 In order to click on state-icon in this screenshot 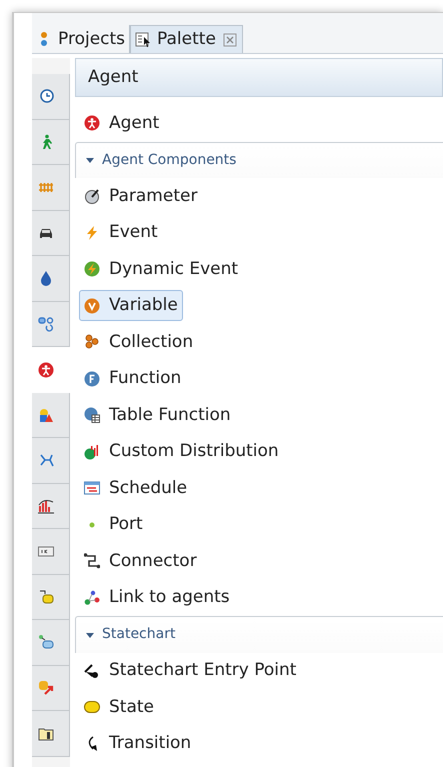, I will do `click(92, 707)`.